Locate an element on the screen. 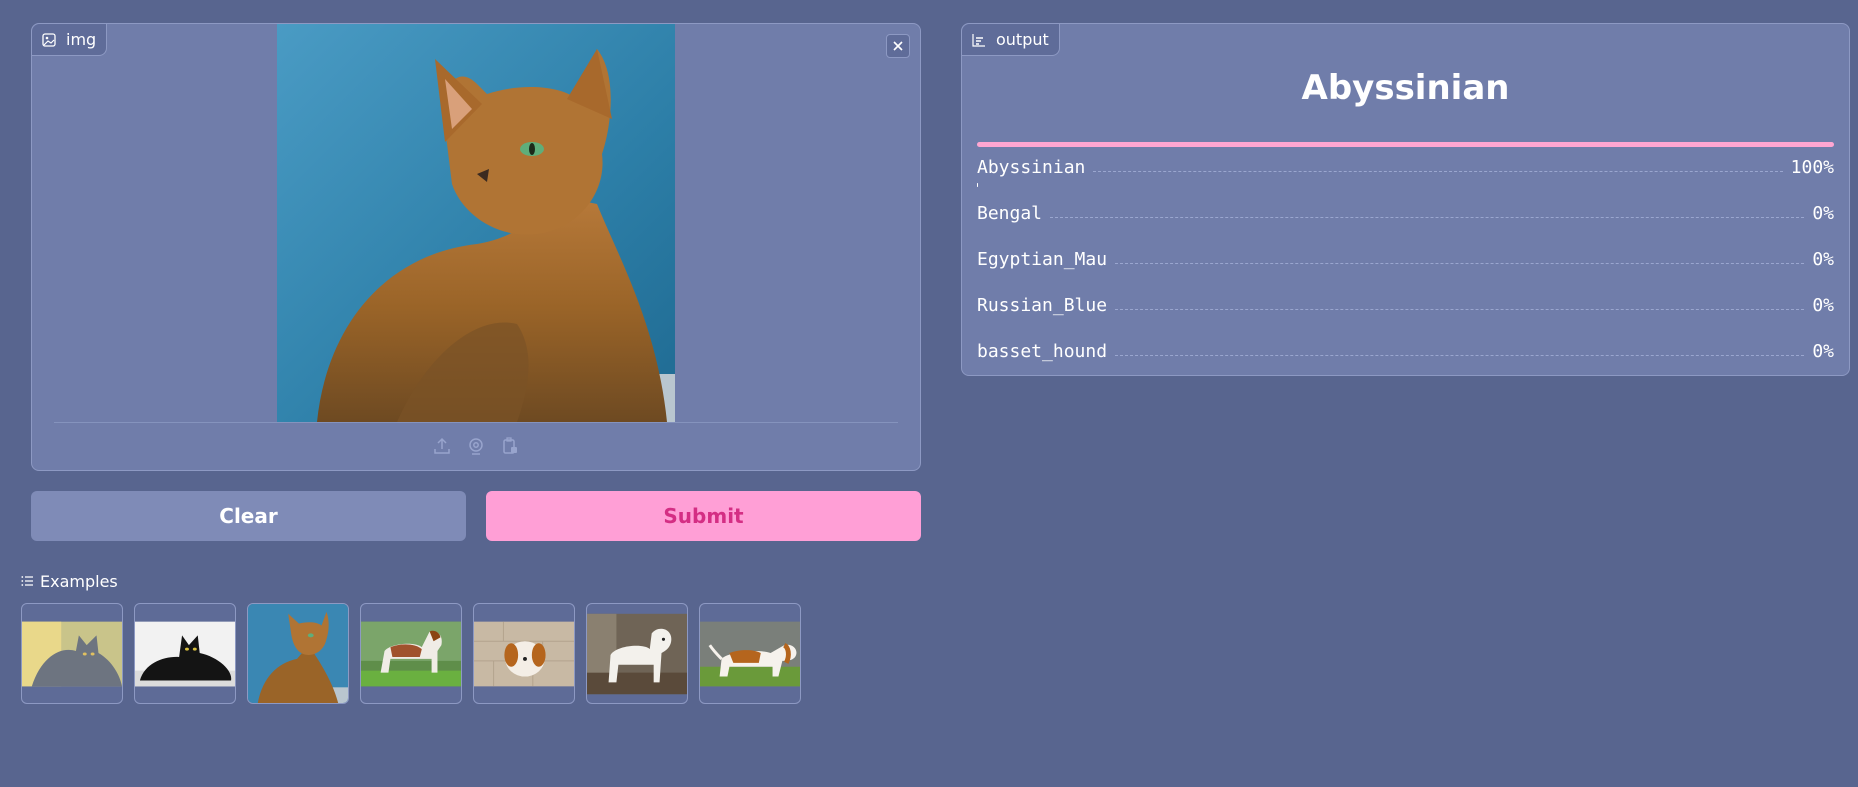 The height and width of the screenshot is (787, 1858). top-confidence-fill is located at coordinates (1405, 144).